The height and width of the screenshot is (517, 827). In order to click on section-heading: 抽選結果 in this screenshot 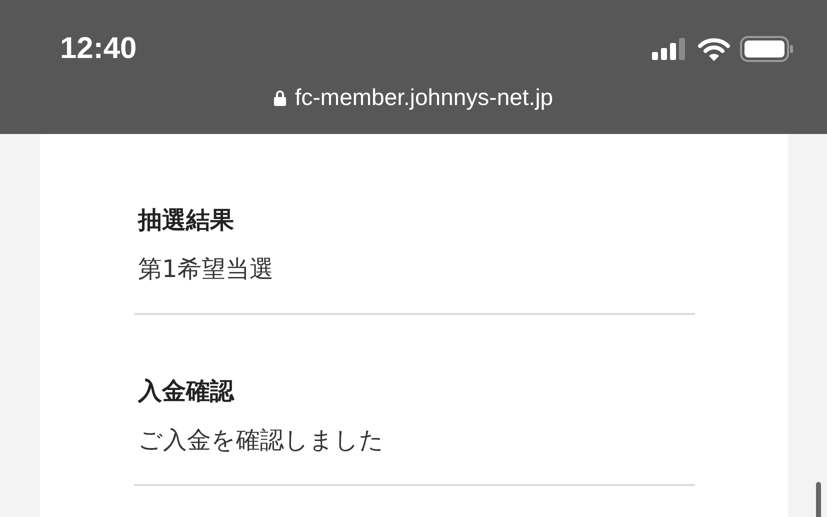, I will do `click(186, 220)`.